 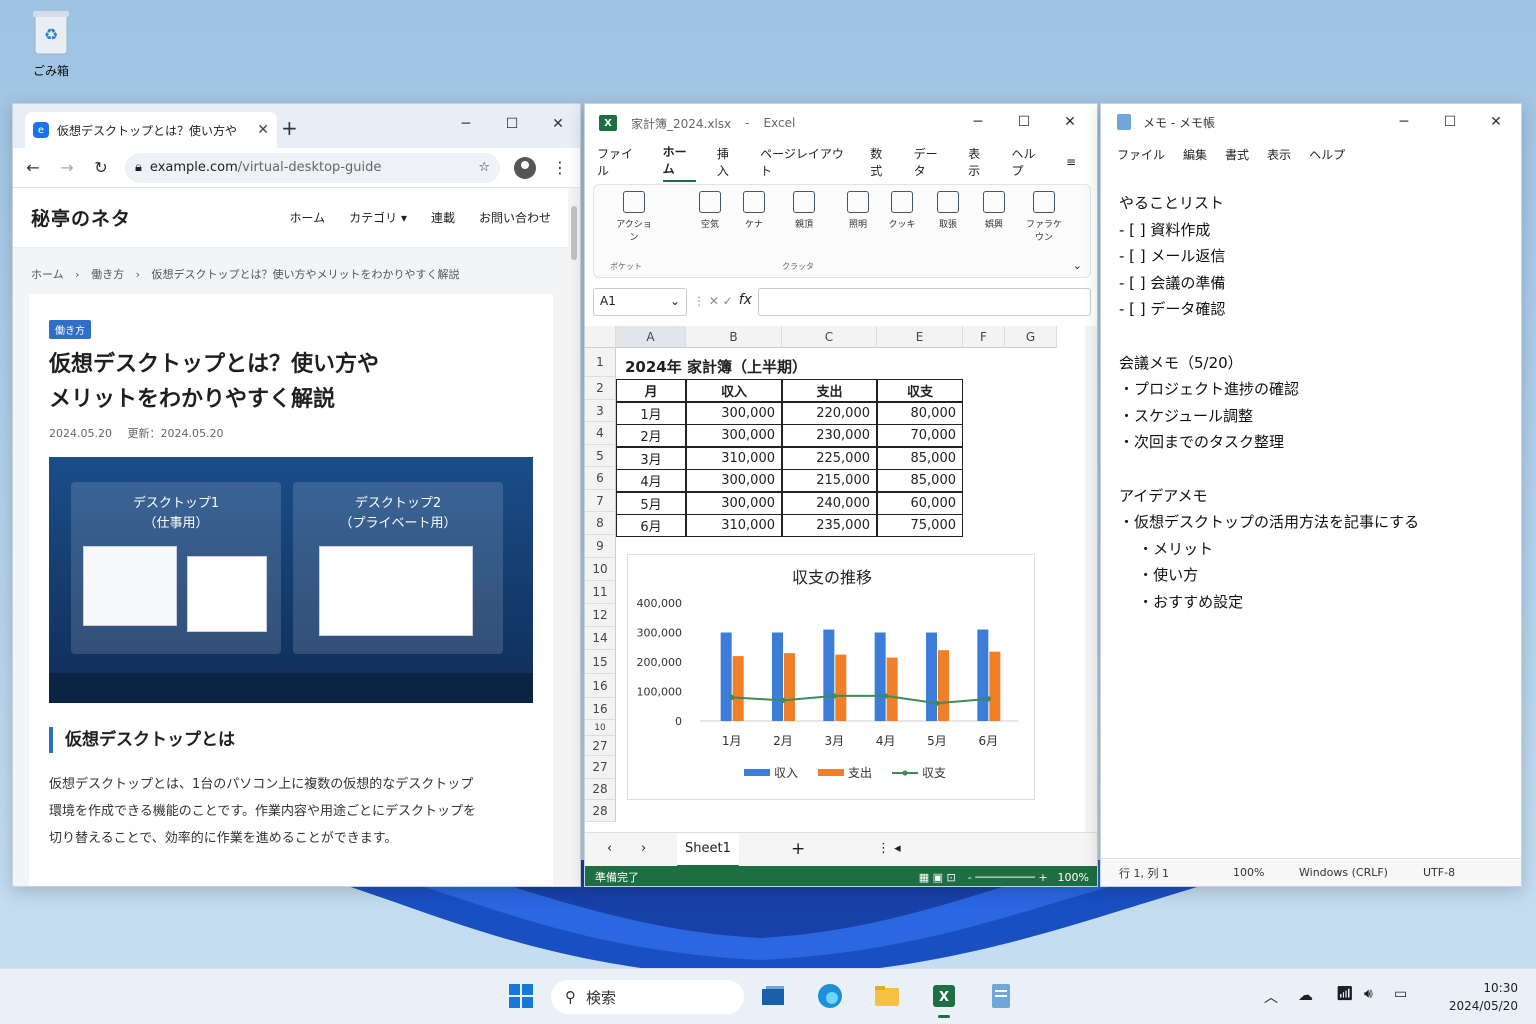 I want to click on breadcrumb-category: 働き方, so click(x=107, y=274).